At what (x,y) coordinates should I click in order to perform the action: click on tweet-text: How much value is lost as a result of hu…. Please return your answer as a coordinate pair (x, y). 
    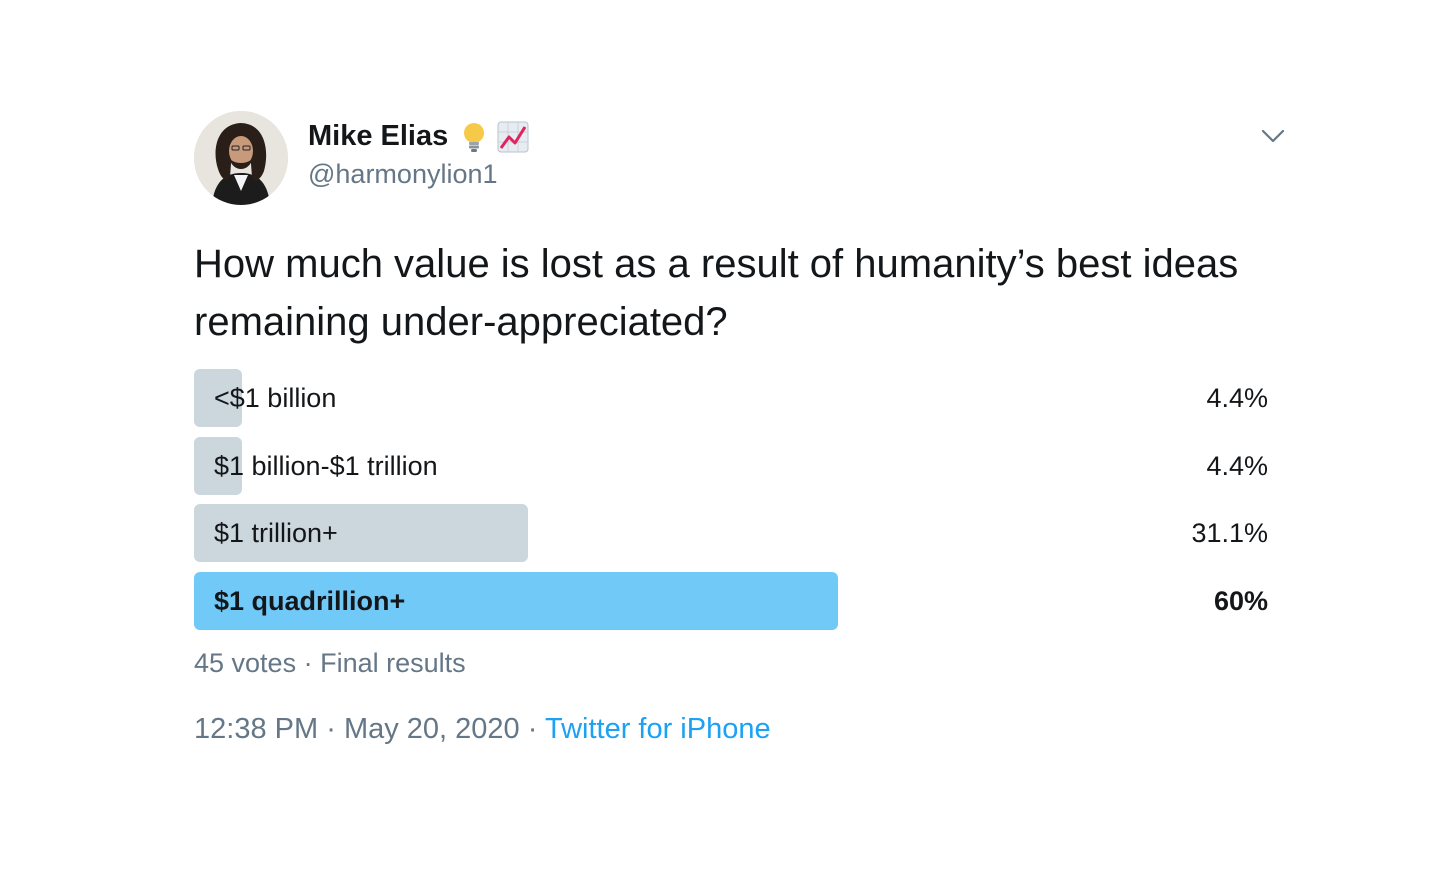
    Looking at the image, I should click on (716, 293).